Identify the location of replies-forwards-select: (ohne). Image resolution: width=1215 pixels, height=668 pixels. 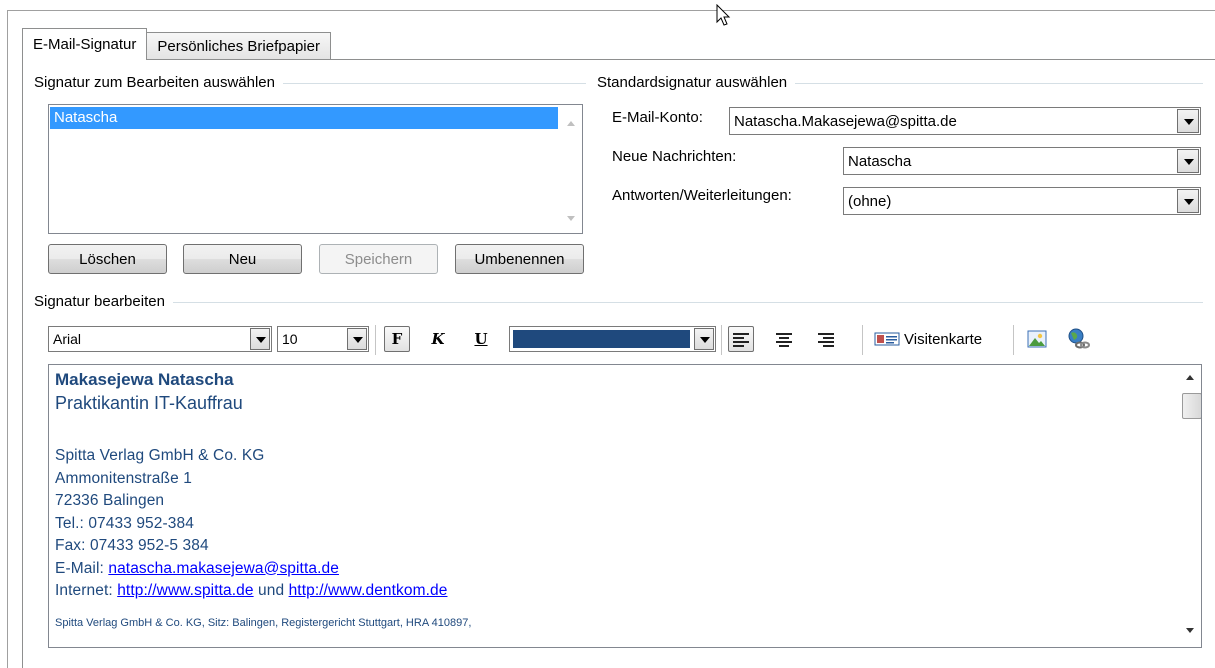
(1022, 201).